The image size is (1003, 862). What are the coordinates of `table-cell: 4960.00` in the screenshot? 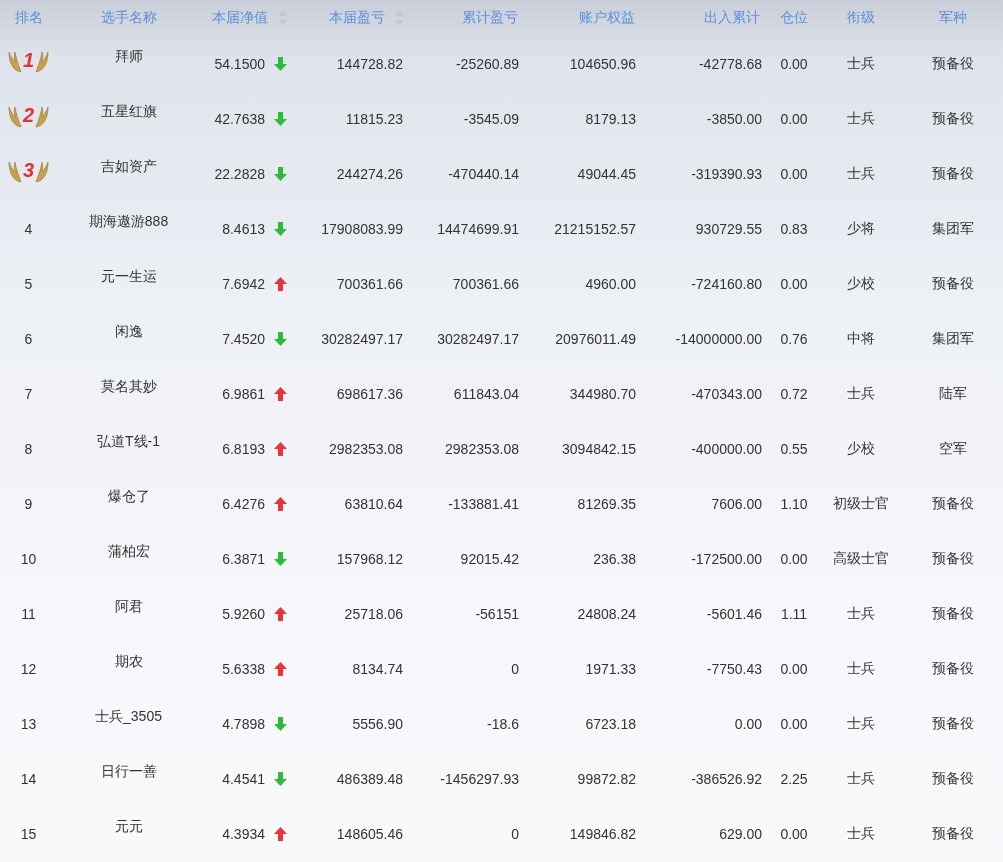 It's located at (610, 283).